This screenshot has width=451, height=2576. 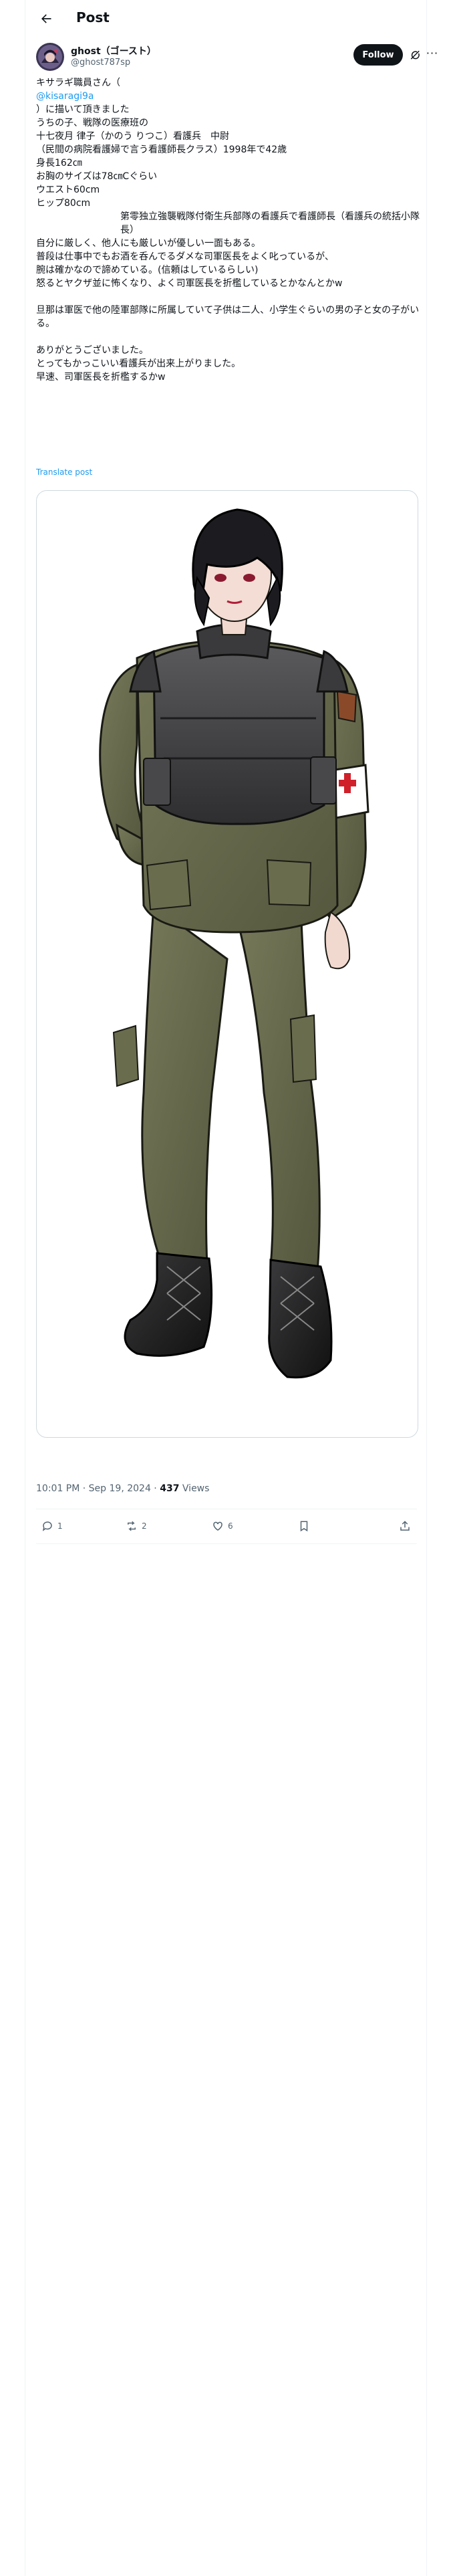 What do you see at coordinates (237, 59) in the screenshot?
I see `author-row: ghost（ゴースト） @ghost787sp Follow ···` at bounding box center [237, 59].